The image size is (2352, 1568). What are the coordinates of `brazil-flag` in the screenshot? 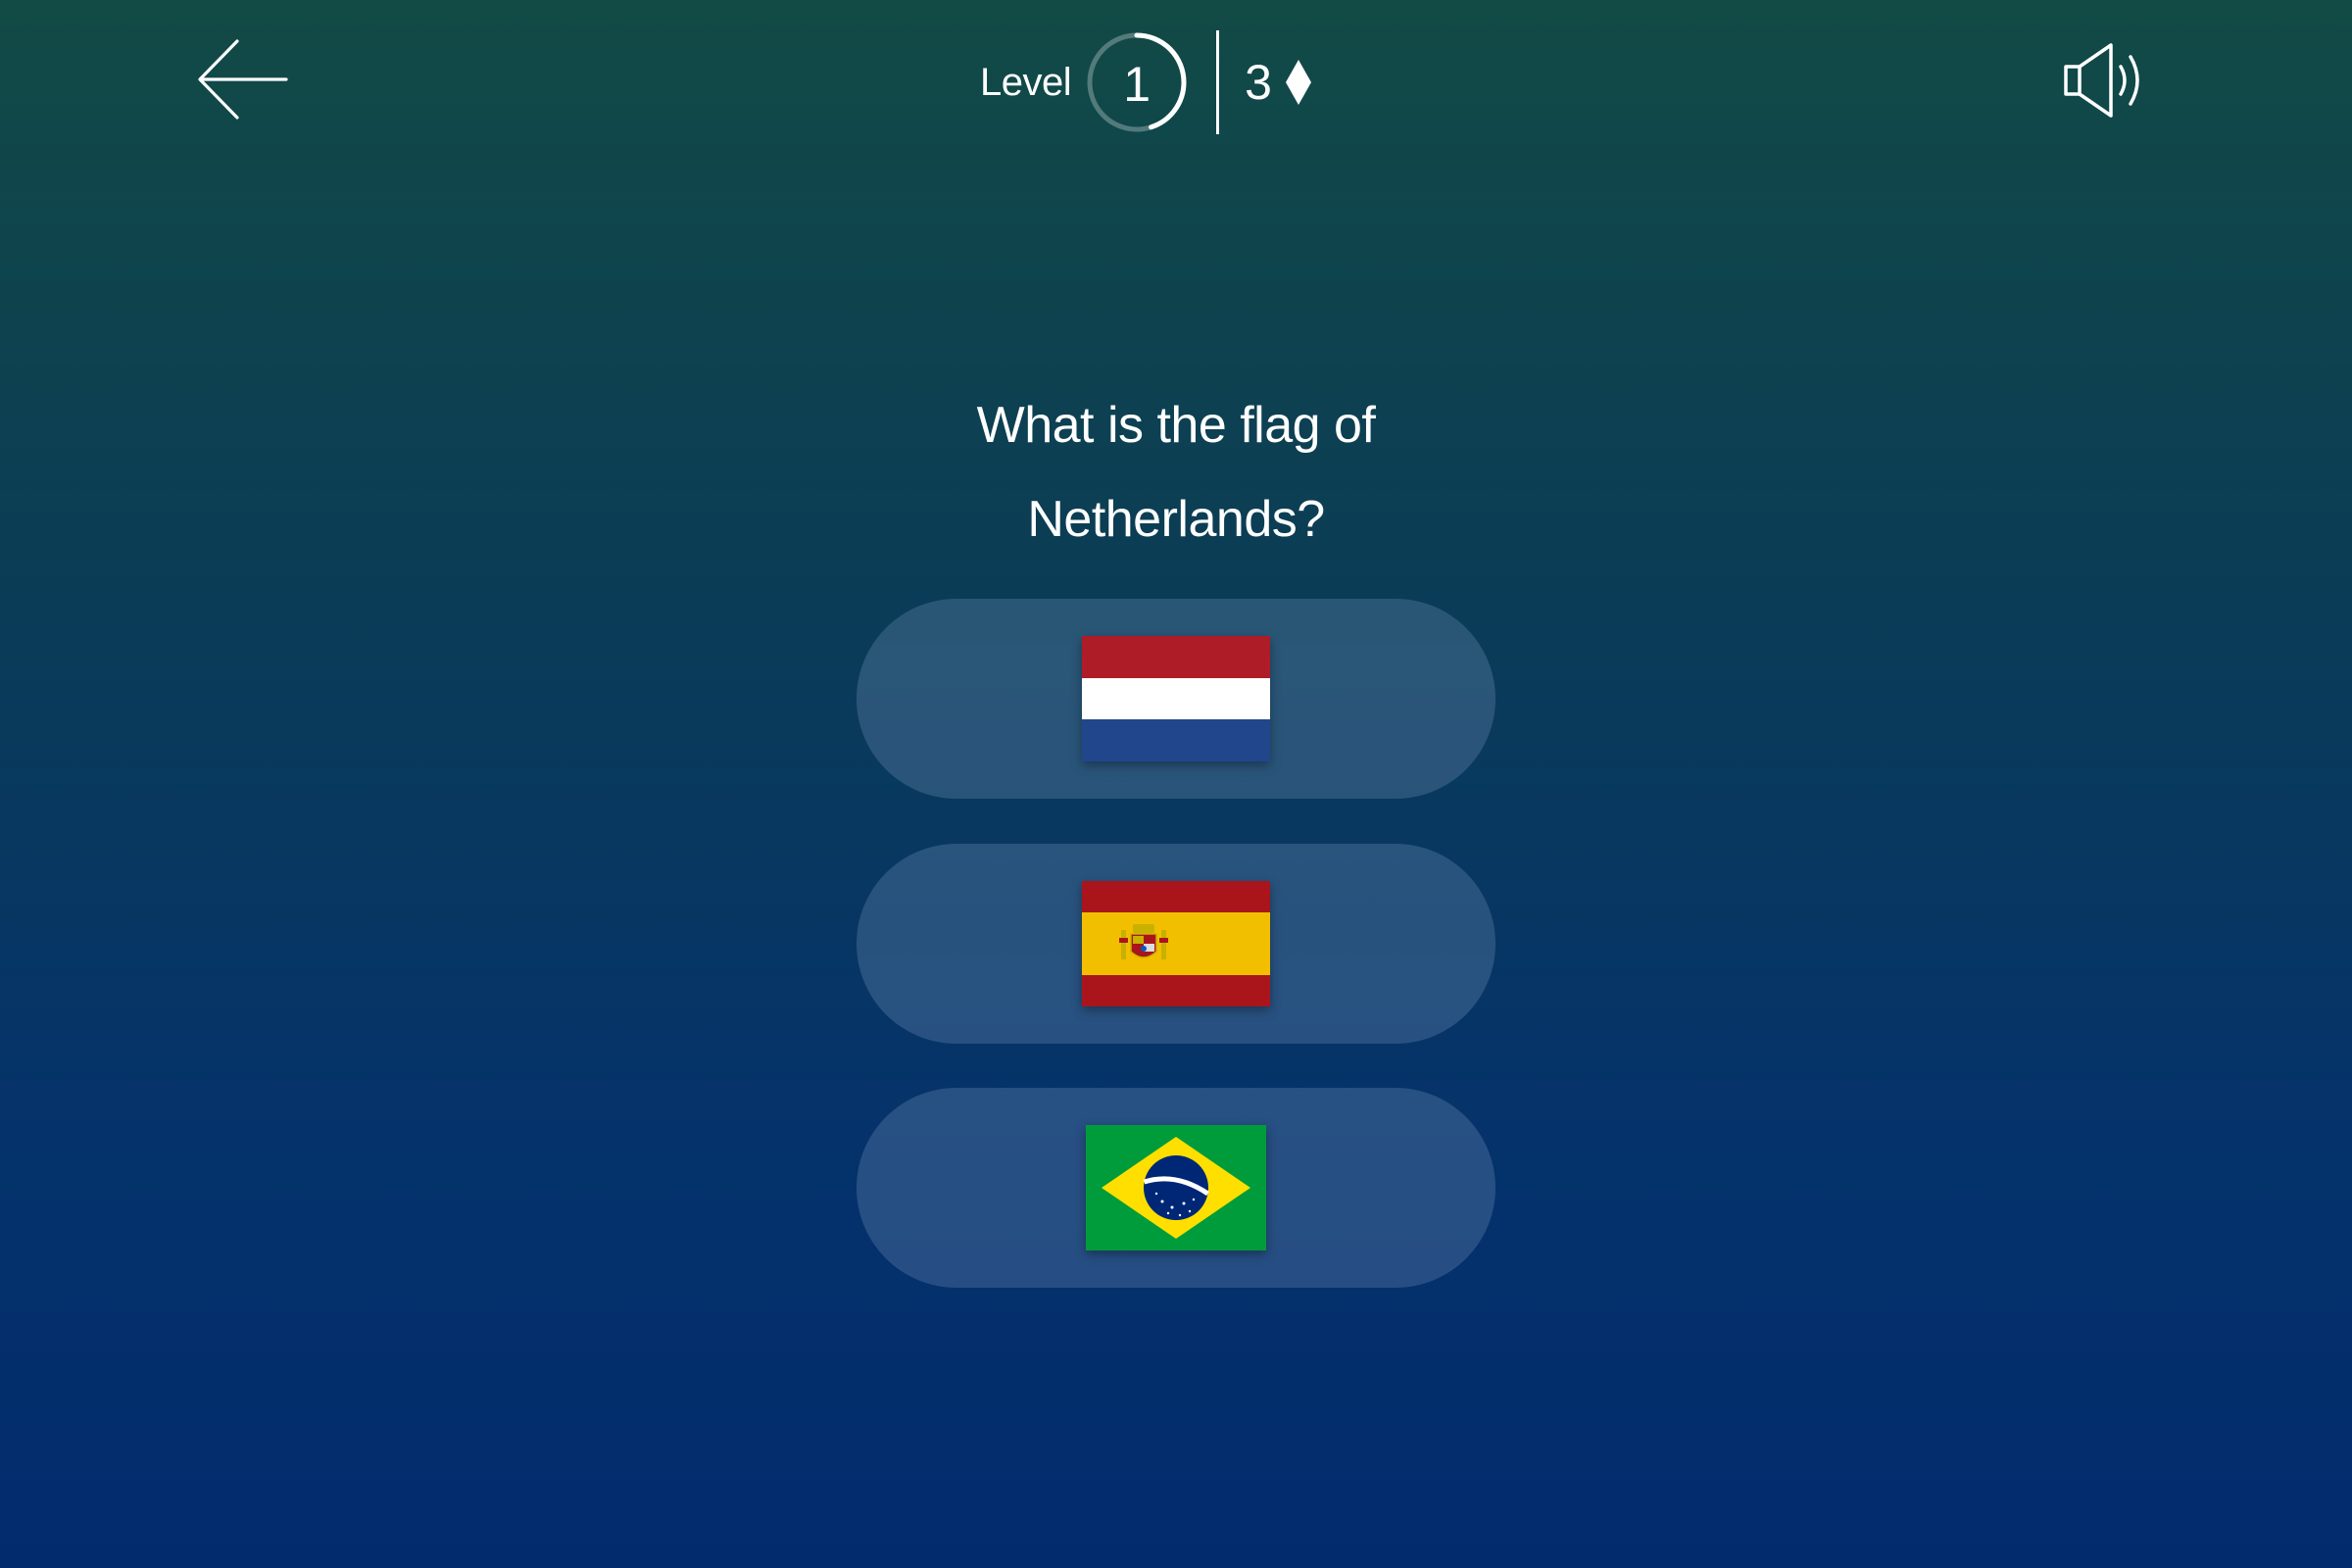 It's located at (1176, 1187).